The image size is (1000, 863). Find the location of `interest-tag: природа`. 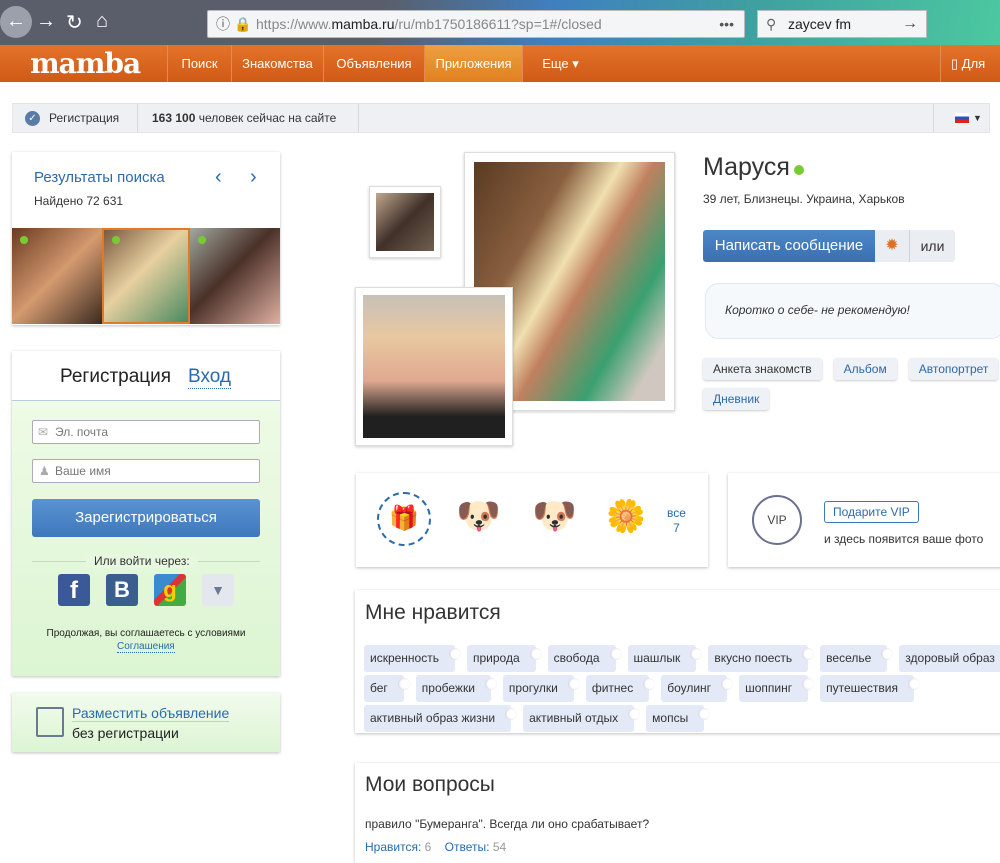

interest-tag: природа is located at coordinates (504, 658).